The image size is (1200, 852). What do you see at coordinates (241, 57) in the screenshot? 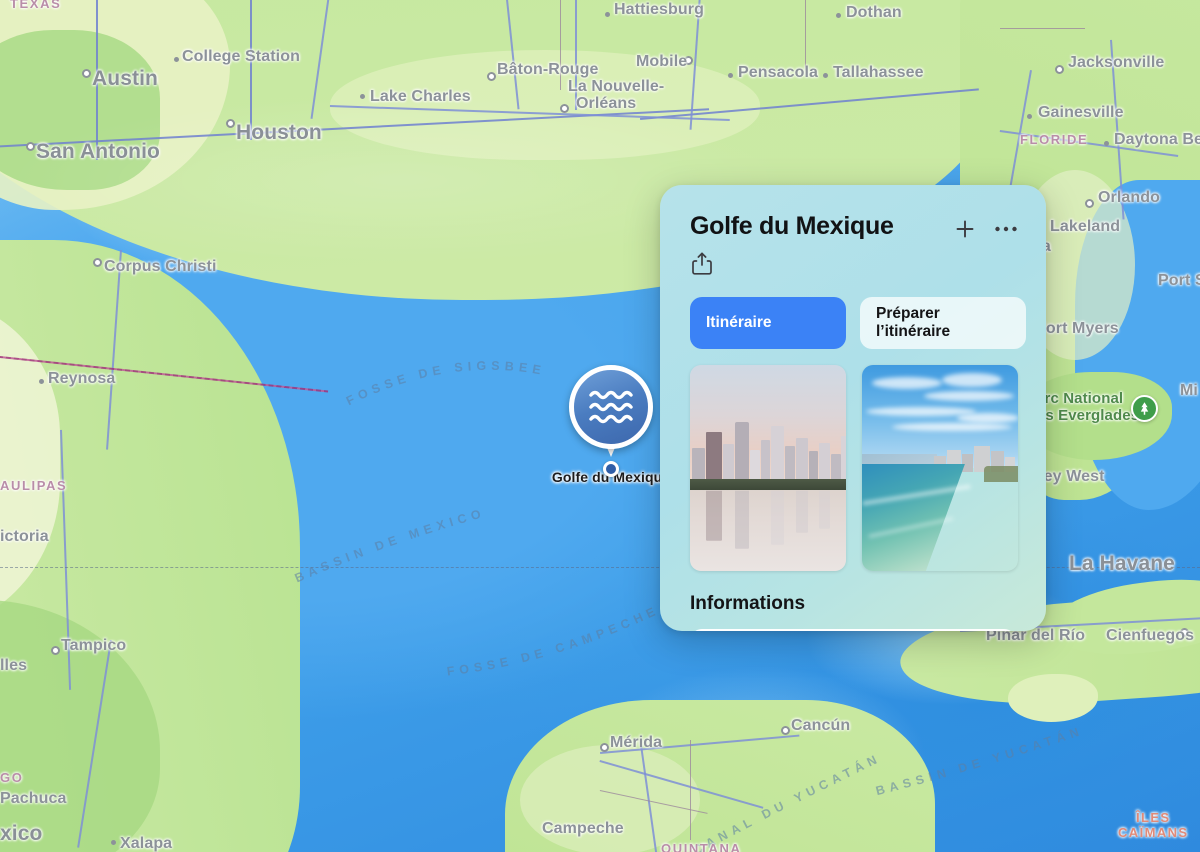
I see `map-label-city: College Station` at bounding box center [241, 57].